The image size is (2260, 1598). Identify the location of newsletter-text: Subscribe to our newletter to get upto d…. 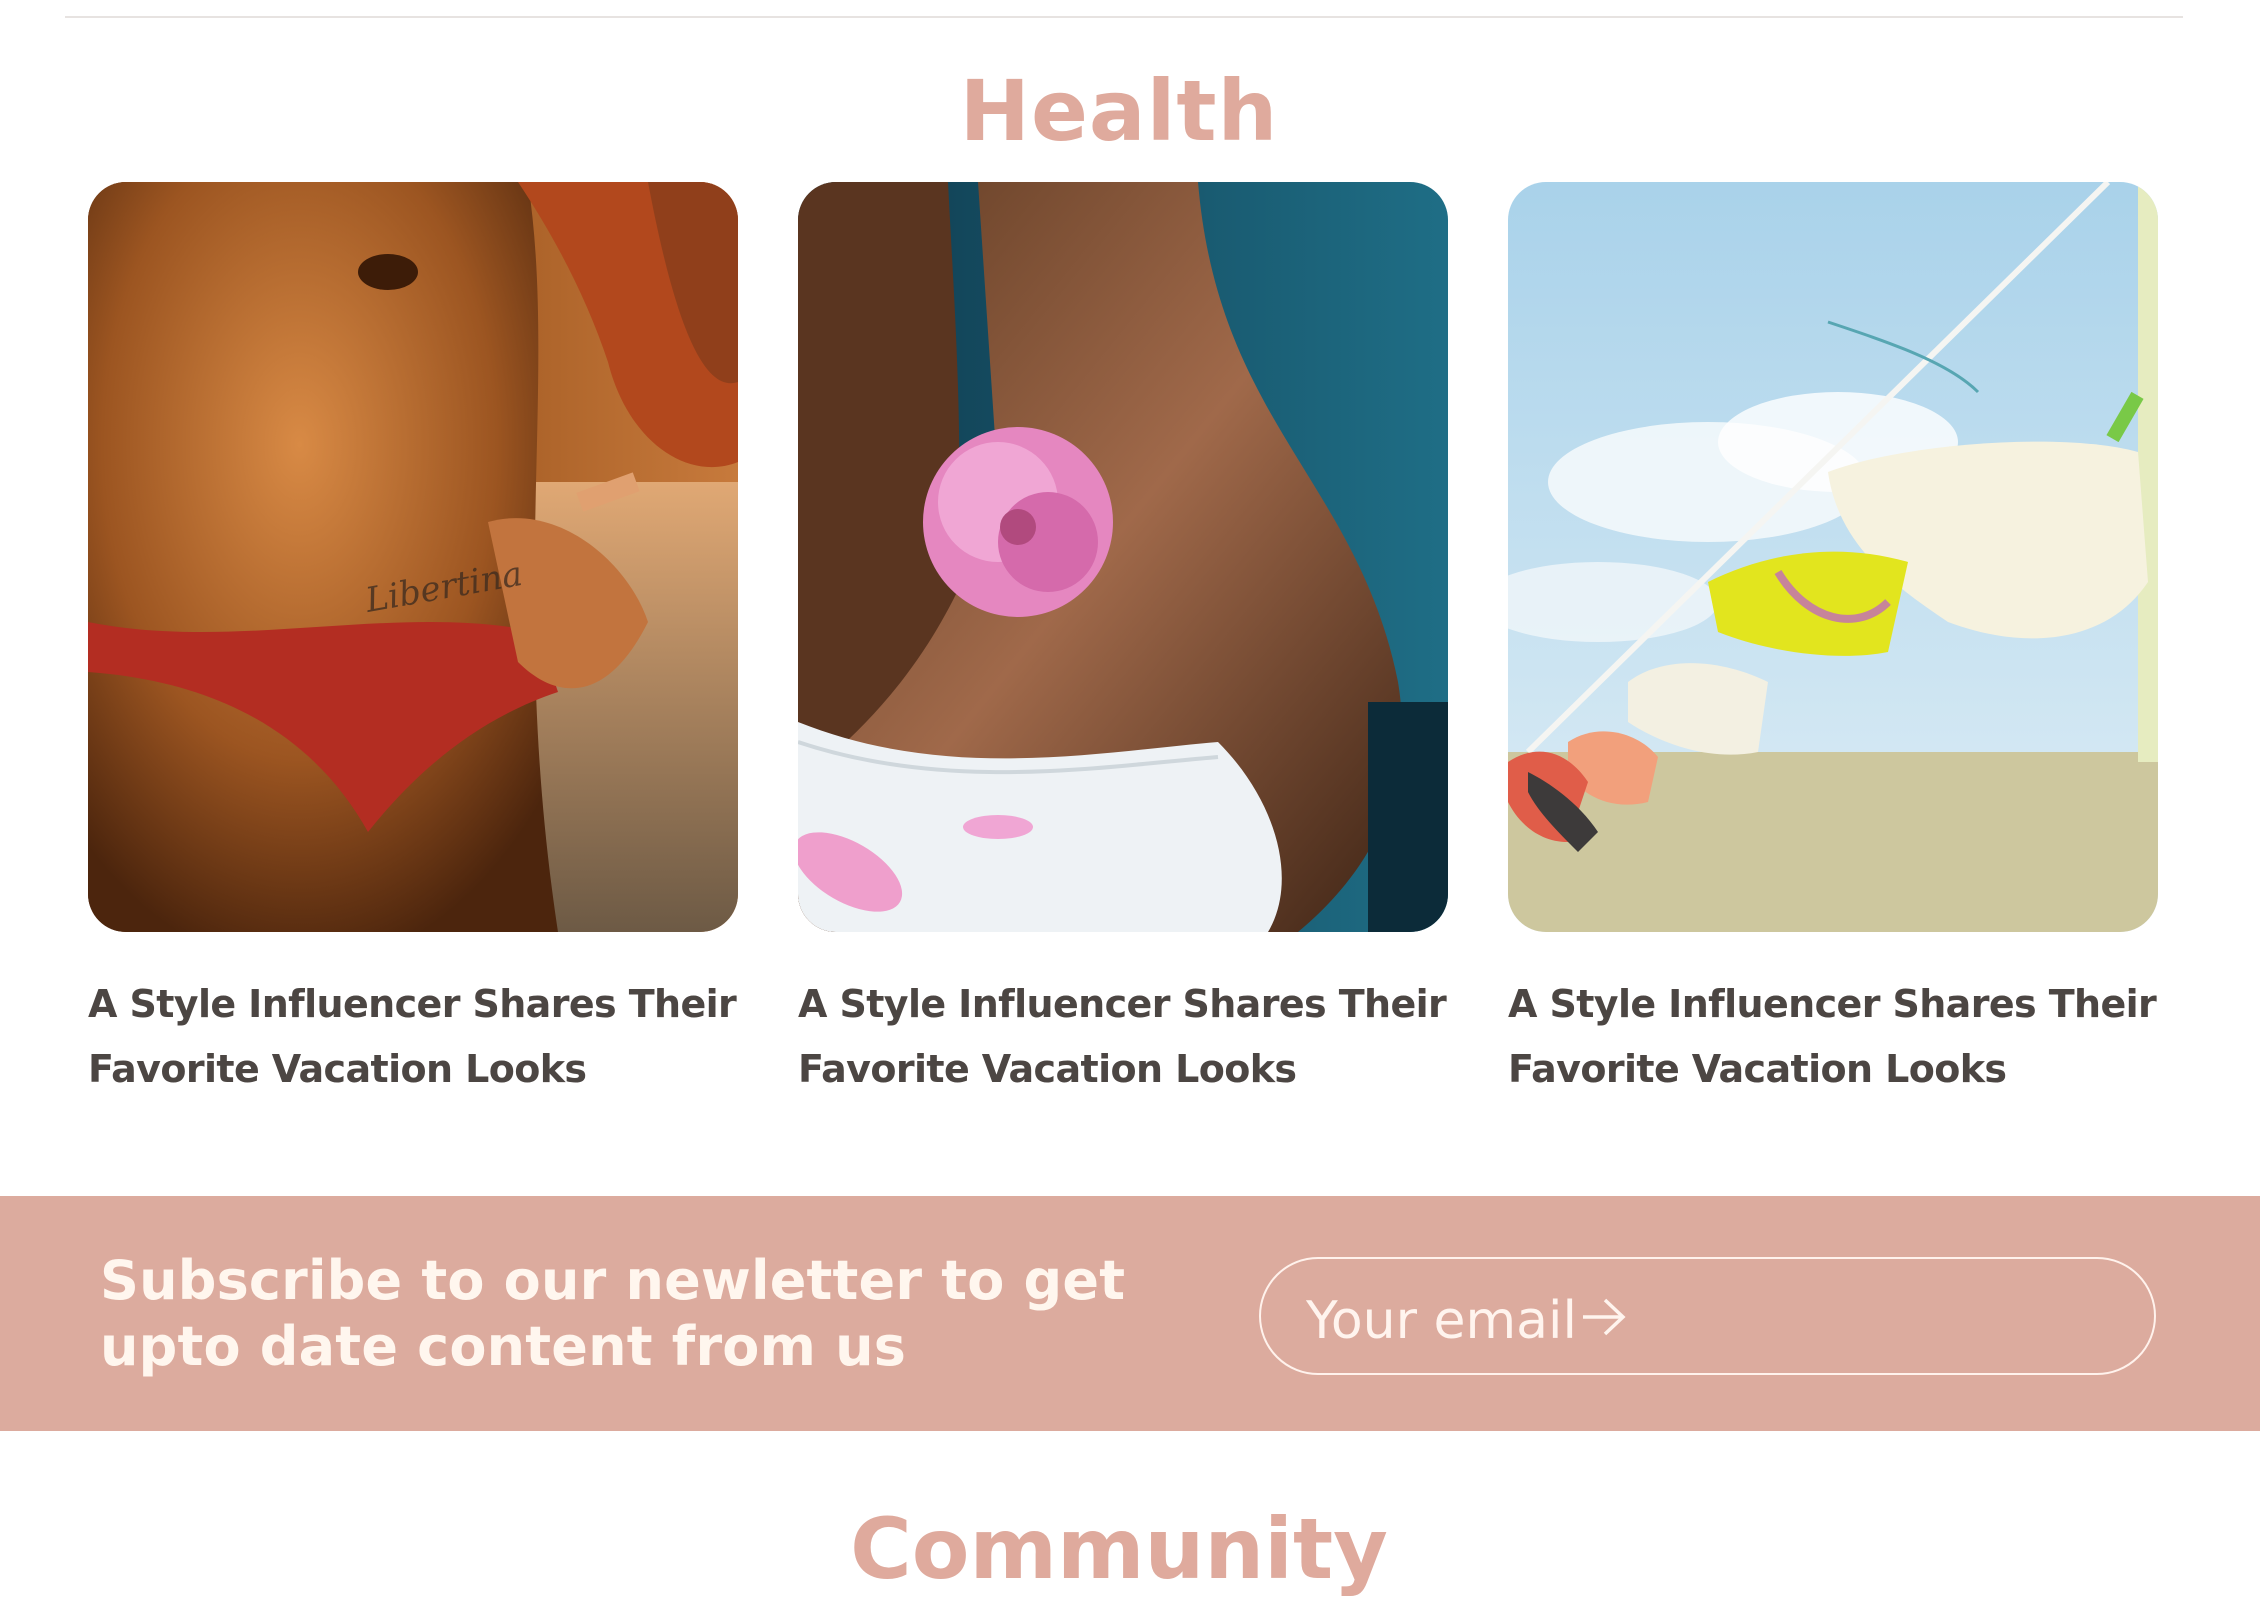
(613, 1313).